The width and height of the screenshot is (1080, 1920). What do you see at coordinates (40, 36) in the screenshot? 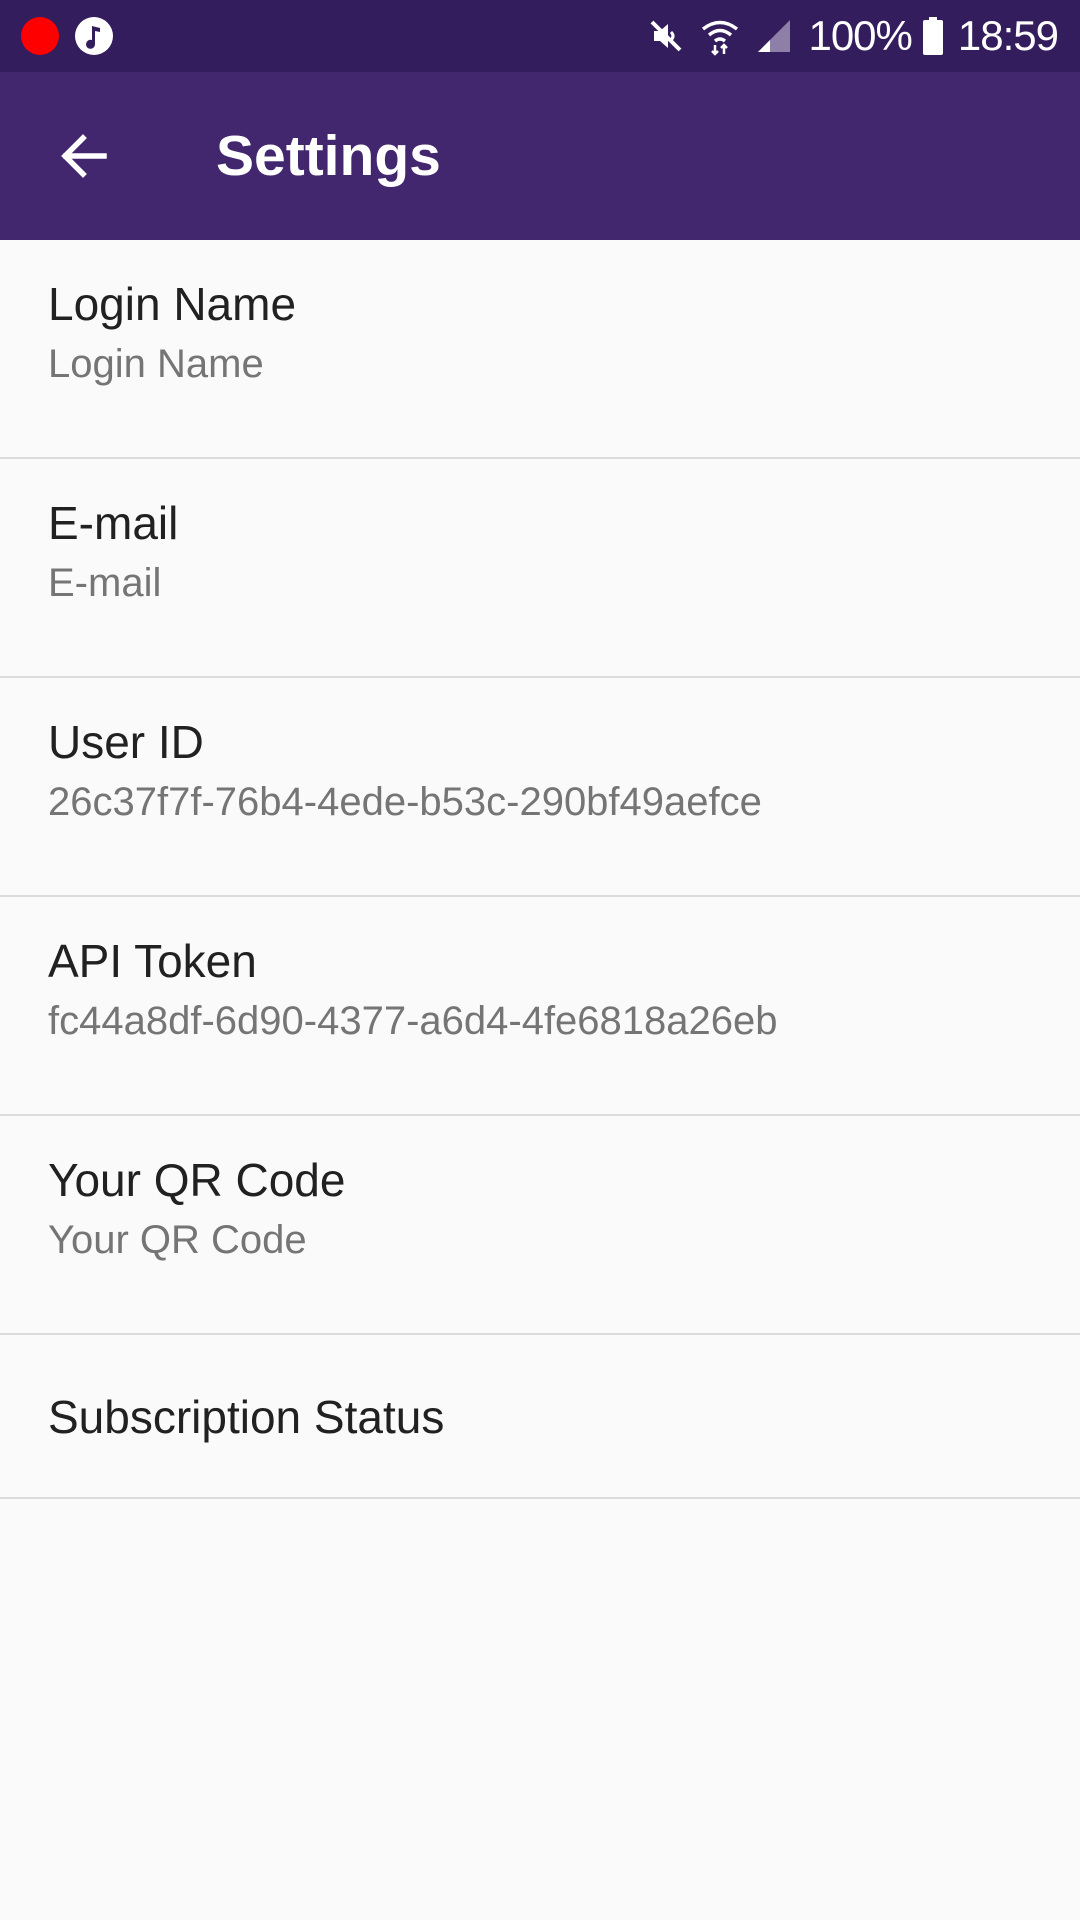
I see `recording-dot-icon` at bounding box center [40, 36].